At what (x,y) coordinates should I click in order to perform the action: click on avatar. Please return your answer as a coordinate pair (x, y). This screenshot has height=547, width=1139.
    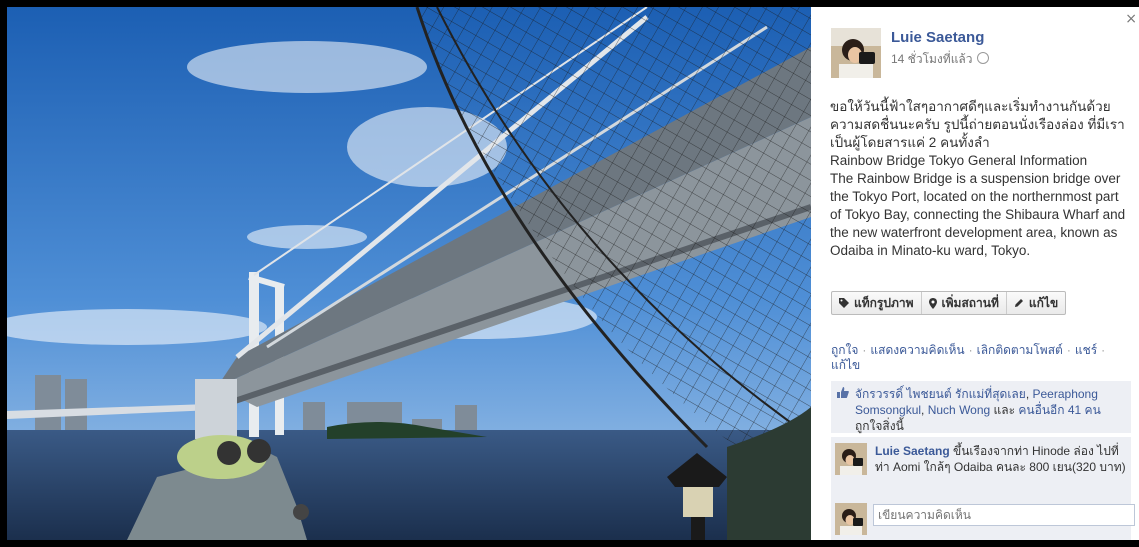
    Looking at the image, I should click on (856, 53).